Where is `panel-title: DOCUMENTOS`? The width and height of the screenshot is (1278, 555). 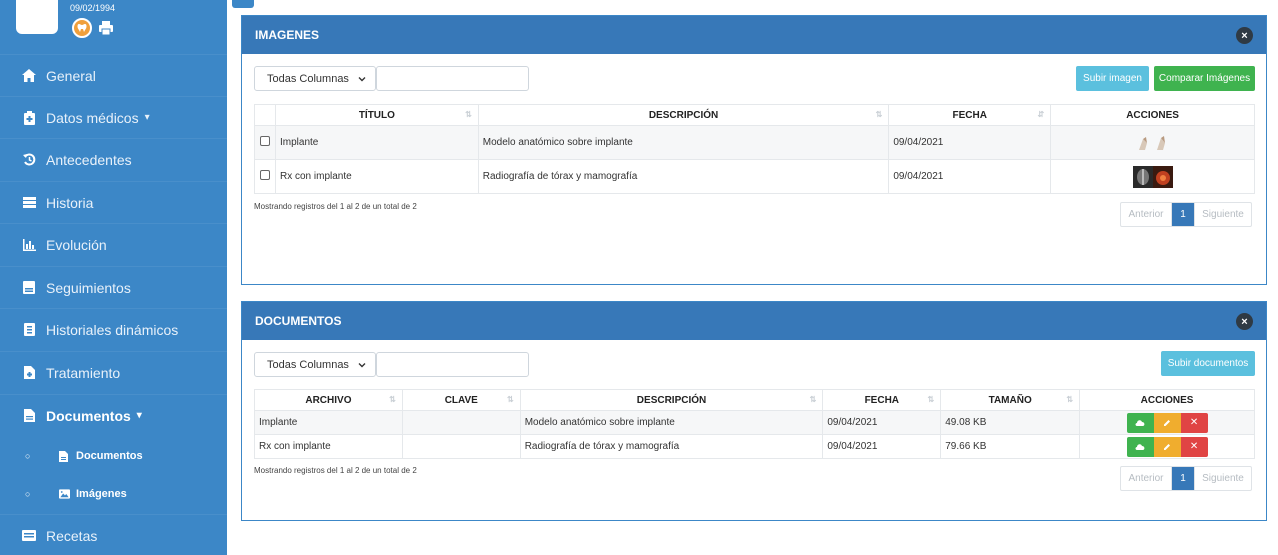
panel-title: DOCUMENTOS is located at coordinates (298, 321).